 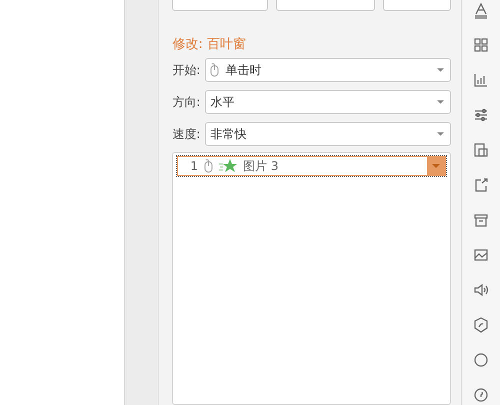 I want to click on dropdown: 单击时, so click(x=328, y=70).